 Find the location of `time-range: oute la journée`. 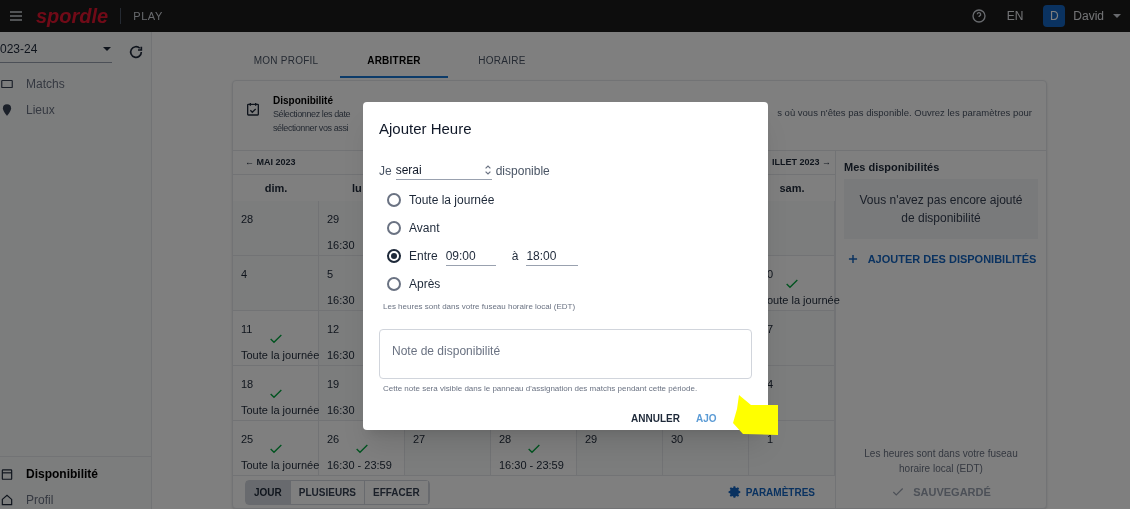

time-range: oute la journée is located at coordinates (803, 300).